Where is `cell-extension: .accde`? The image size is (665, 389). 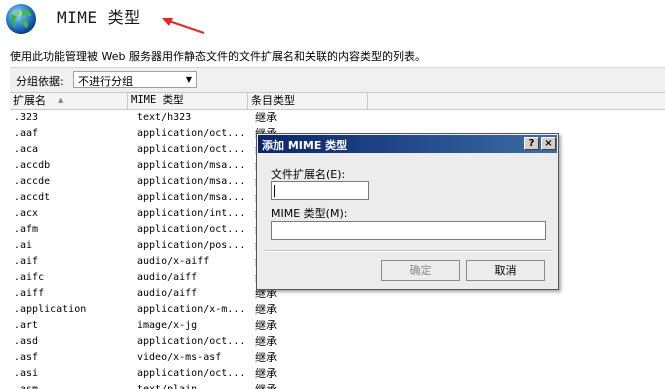
cell-extension: .accde is located at coordinates (32, 181).